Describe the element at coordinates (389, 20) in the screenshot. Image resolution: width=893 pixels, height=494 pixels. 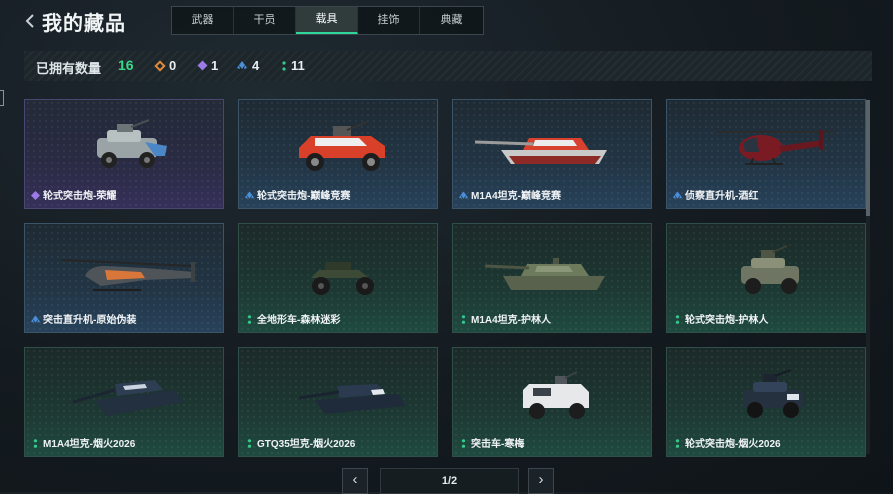
I see `tab-charms: 挂饰` at that location.